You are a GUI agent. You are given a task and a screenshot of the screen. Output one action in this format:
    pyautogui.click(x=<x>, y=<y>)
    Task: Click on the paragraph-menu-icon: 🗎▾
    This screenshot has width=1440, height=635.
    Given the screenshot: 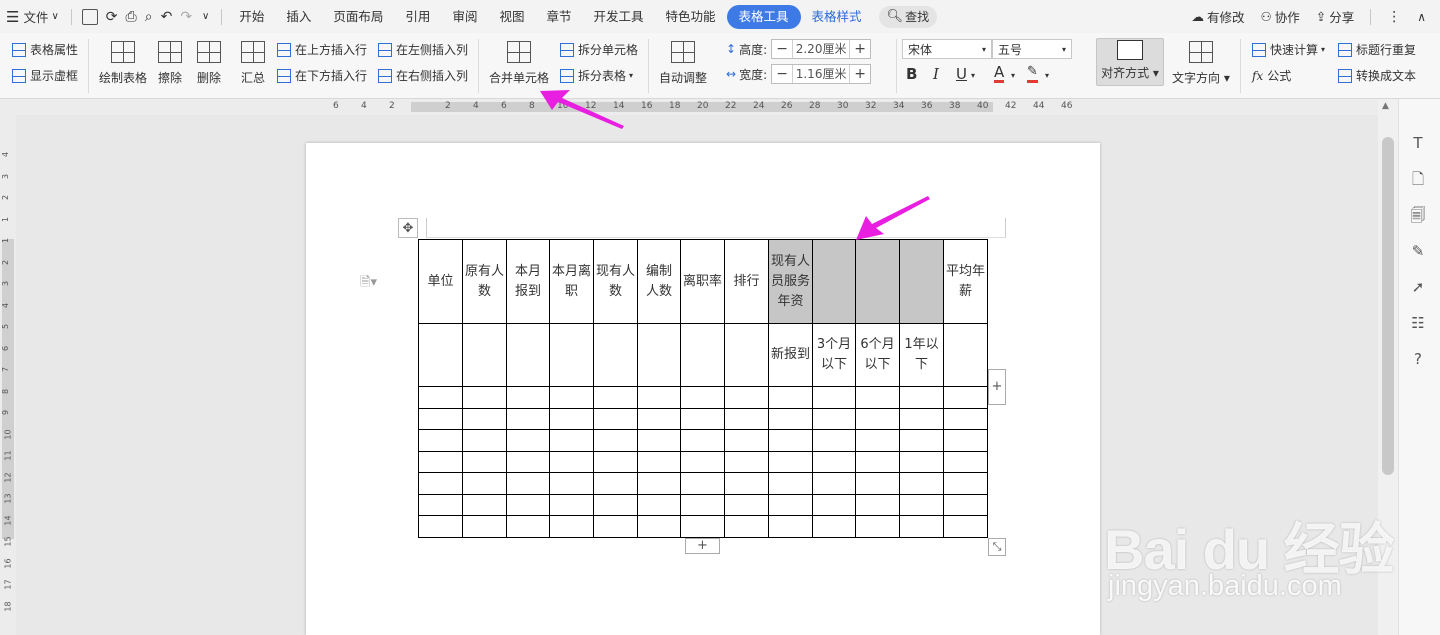 What is the action you would take?
    pyautogui.click(x=368, y=284)
    